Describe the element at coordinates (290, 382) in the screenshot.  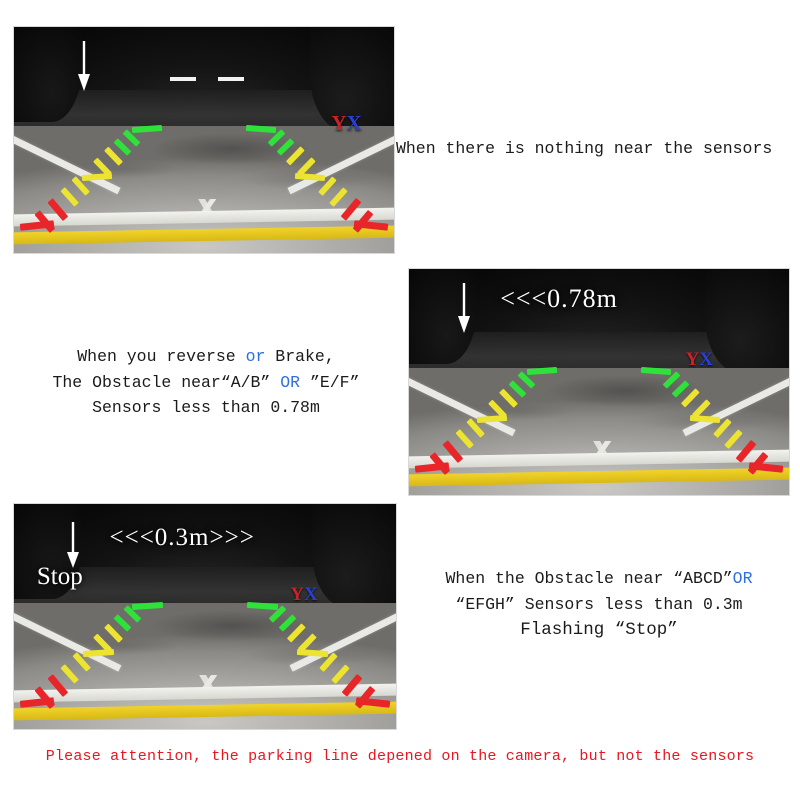
I see `caption-reverse-line2-hl: OR` at that location.